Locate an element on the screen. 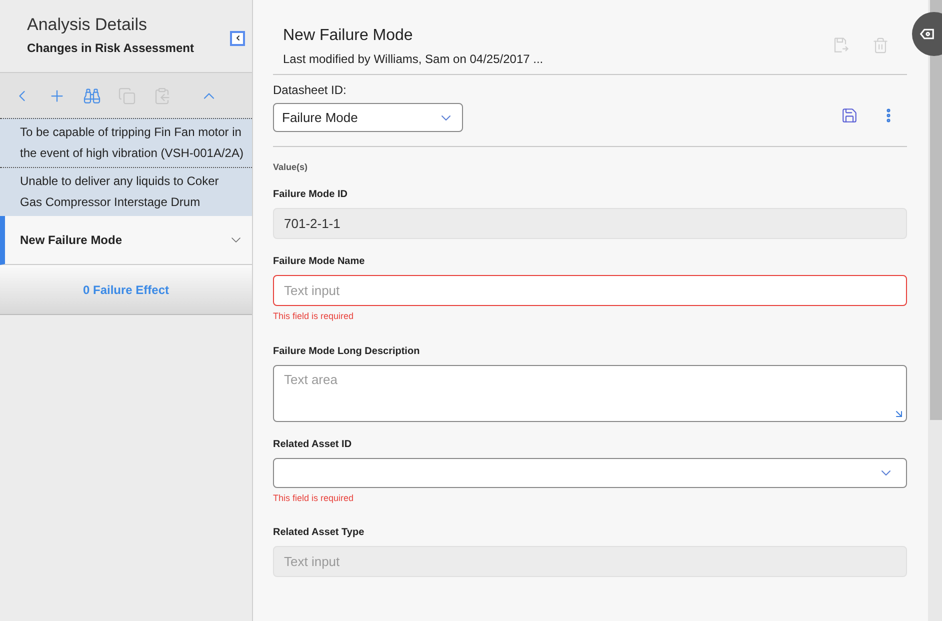 The width and height of the screenshot is (942, 621). readonly-field: 701-2-1-1 is located at coordinates (590, 223).